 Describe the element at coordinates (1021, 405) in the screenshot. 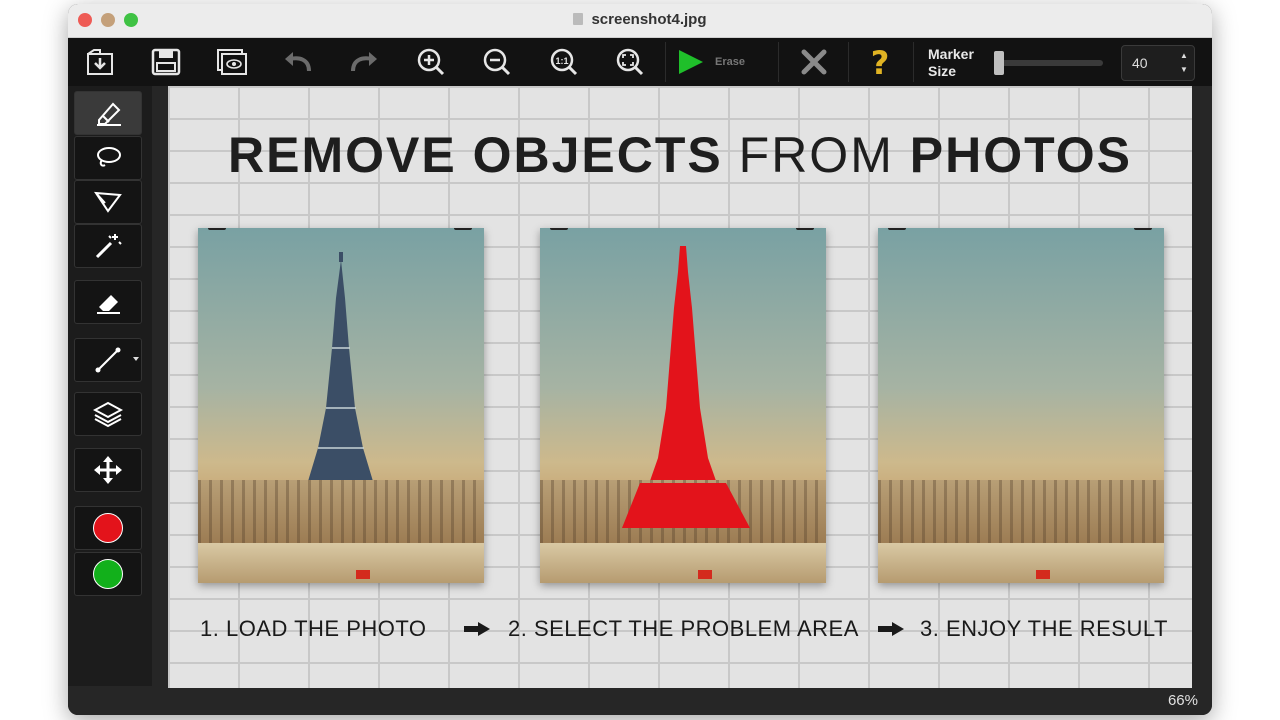

I see `poster-result` at that location.